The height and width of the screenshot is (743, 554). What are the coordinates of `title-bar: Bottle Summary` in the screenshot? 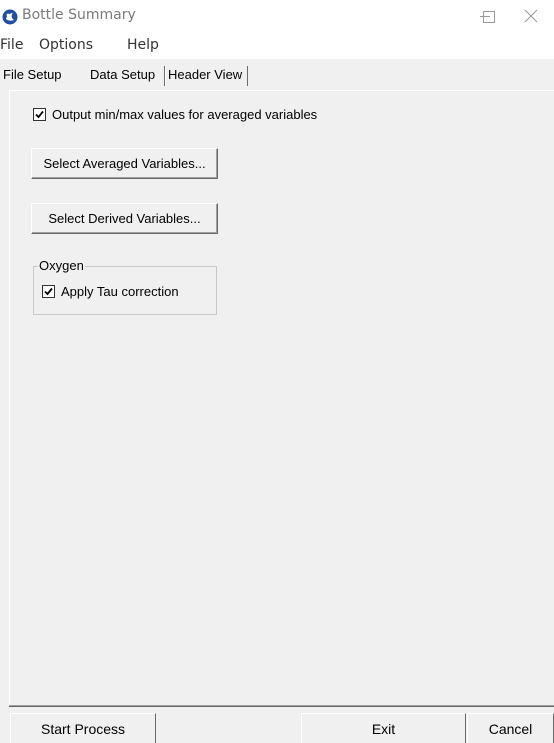 It's located at (277, 16).